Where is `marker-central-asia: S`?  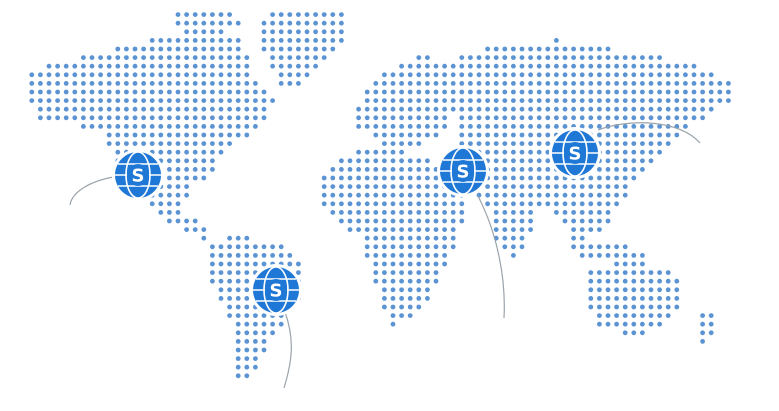 marker-central-asia: S is located at coordinates (463, 171).